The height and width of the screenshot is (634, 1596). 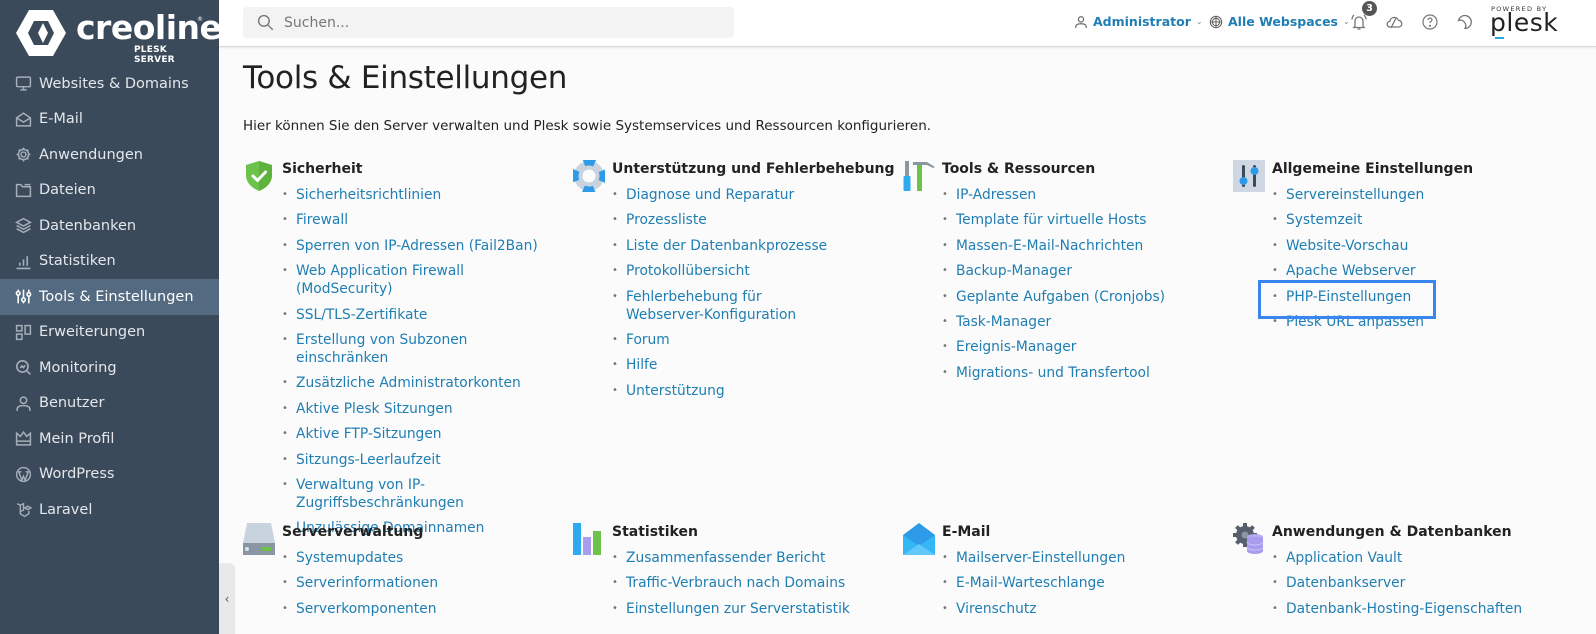 I want to click on tools-icon, so click(x=919, y=176).